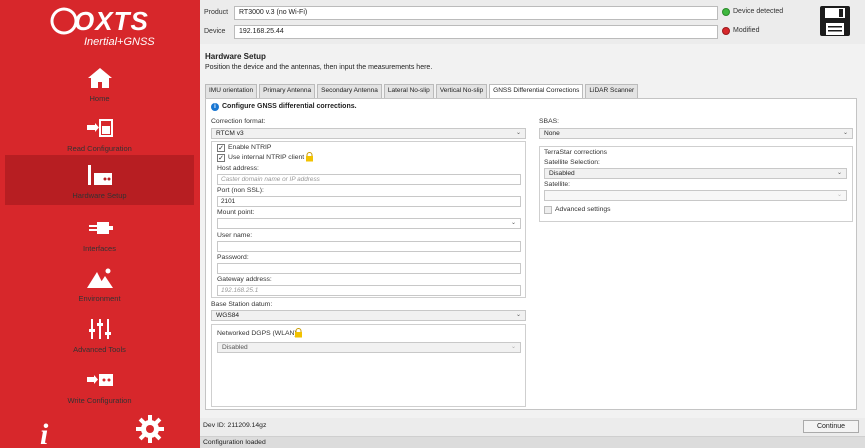 The width and height of the screenshot is (865, 448). I want to click on sidebar-item-read-configuration: Read Configuration, so click(99, 133).